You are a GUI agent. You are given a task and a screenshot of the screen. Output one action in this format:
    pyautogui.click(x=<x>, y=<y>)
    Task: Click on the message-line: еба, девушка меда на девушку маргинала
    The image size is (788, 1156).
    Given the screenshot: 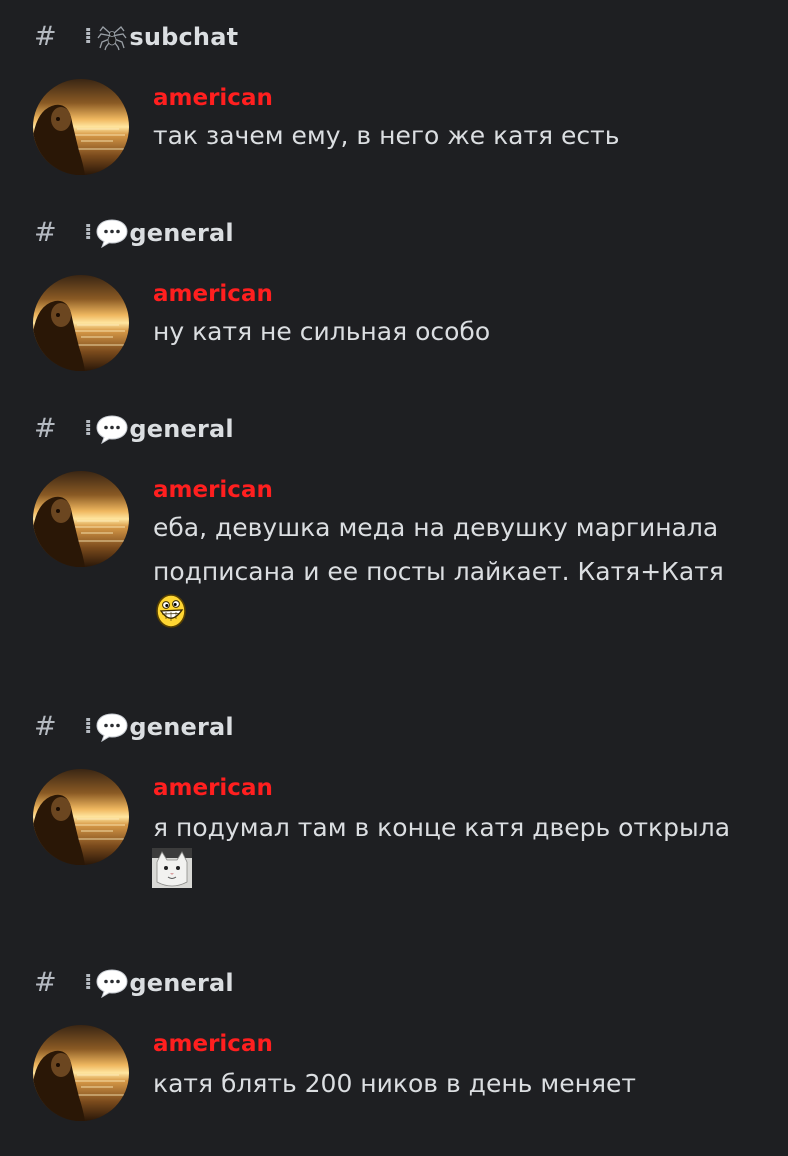 What is the action you would take?
    pyautogui.click(x=436, y=527)
    